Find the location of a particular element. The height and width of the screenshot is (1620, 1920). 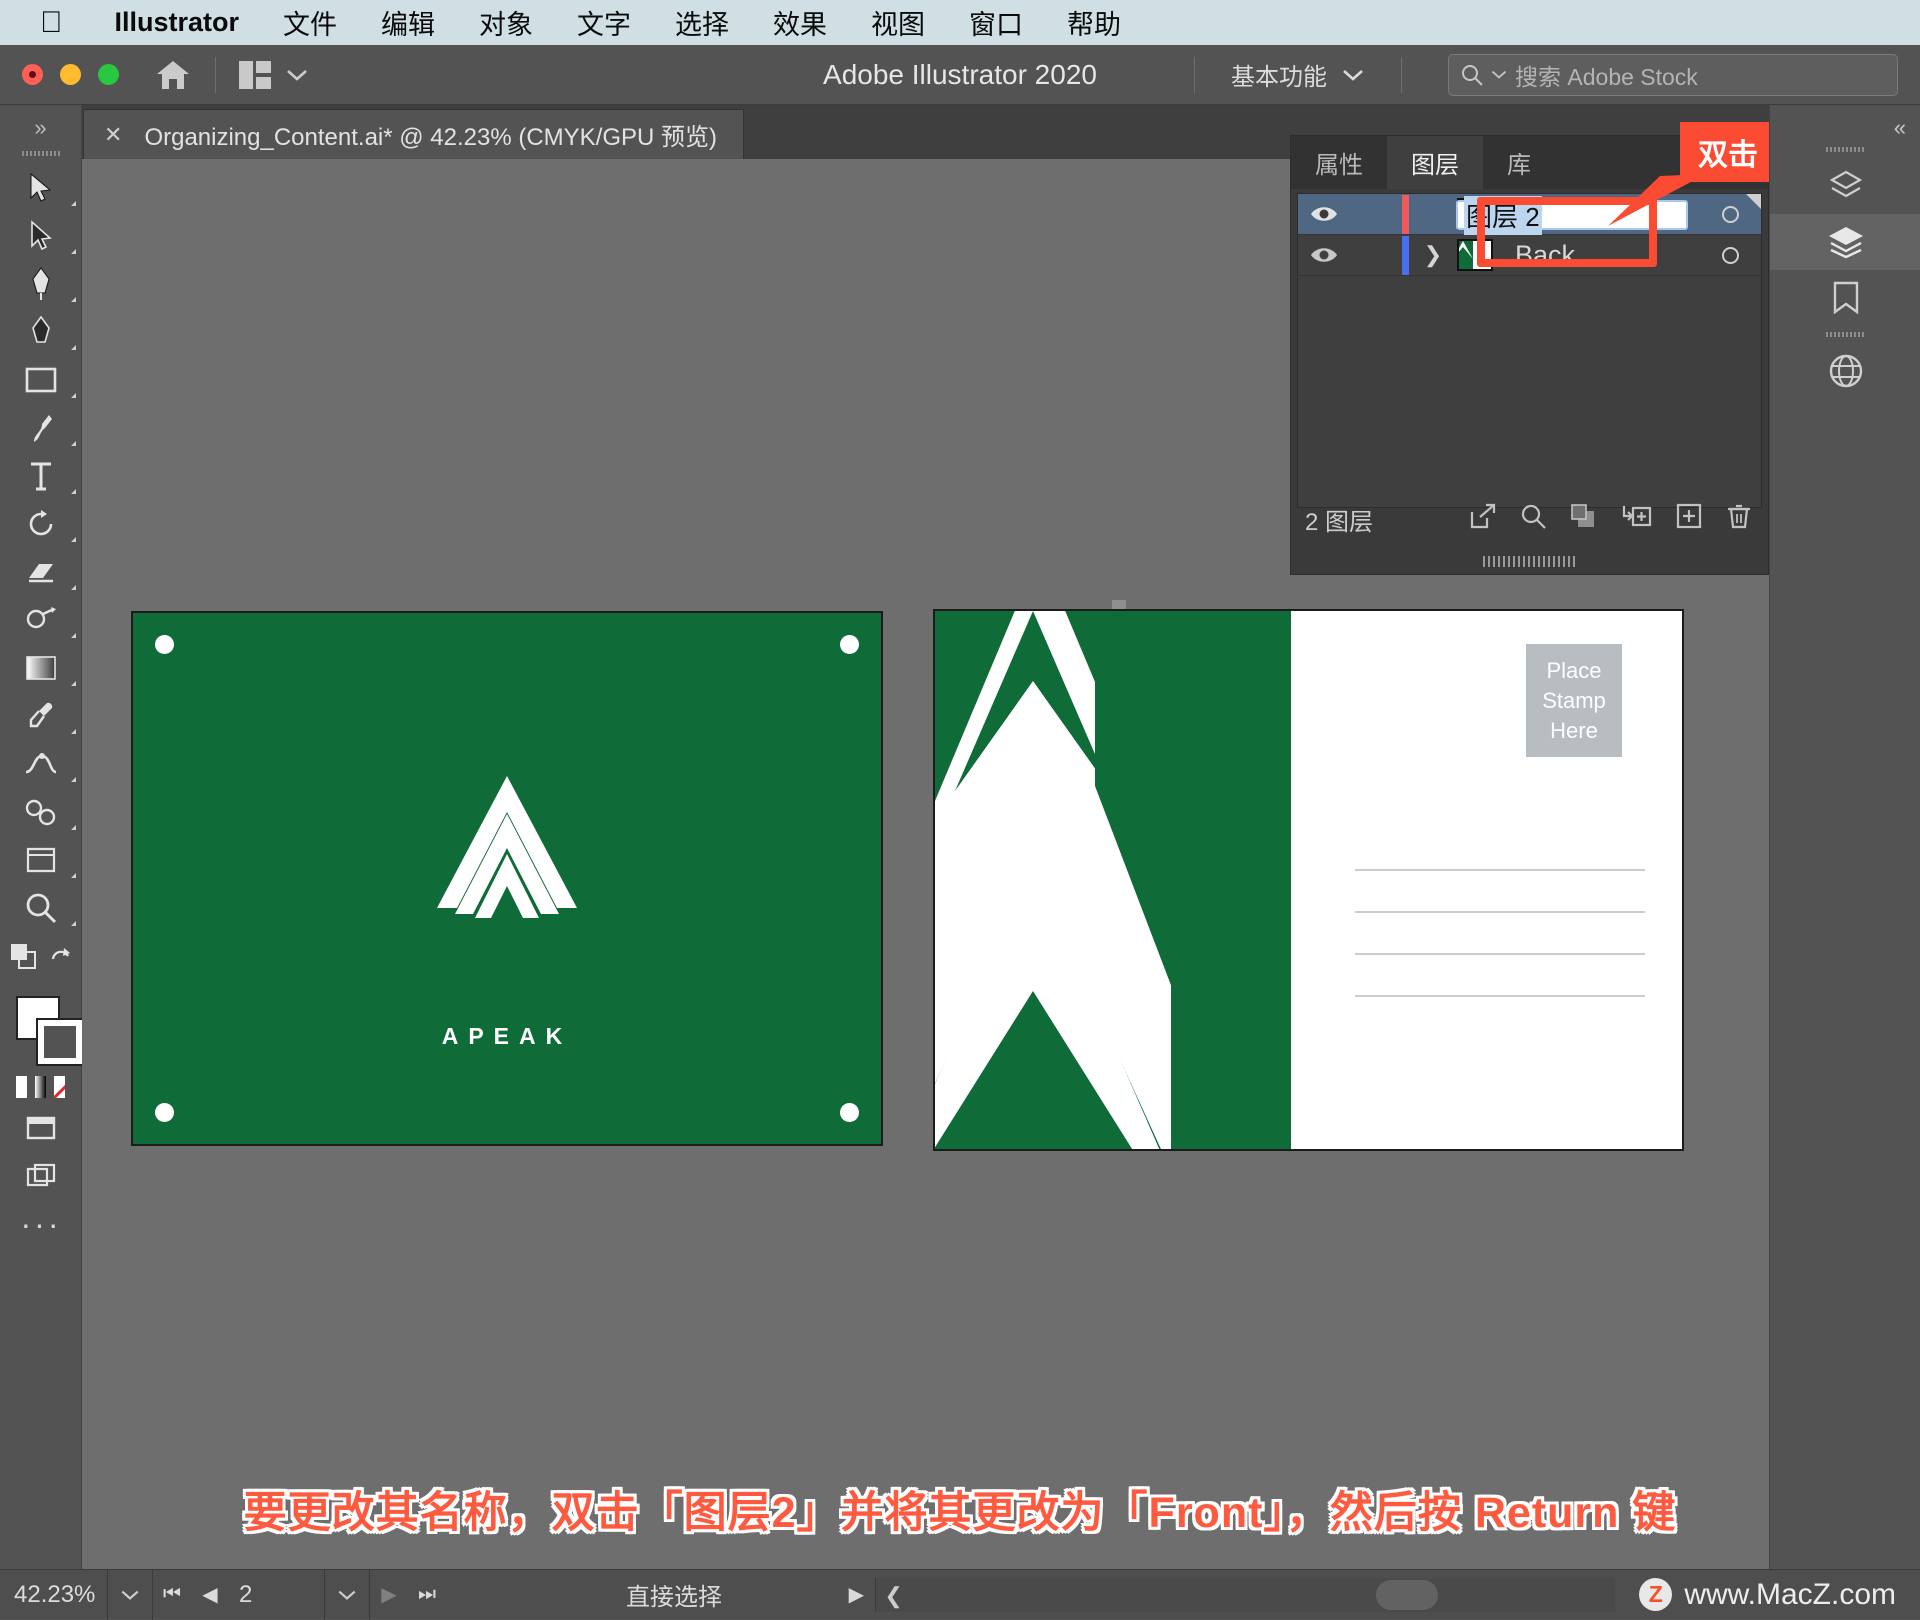

maximize-window-button is located at coordinates (108, 74).